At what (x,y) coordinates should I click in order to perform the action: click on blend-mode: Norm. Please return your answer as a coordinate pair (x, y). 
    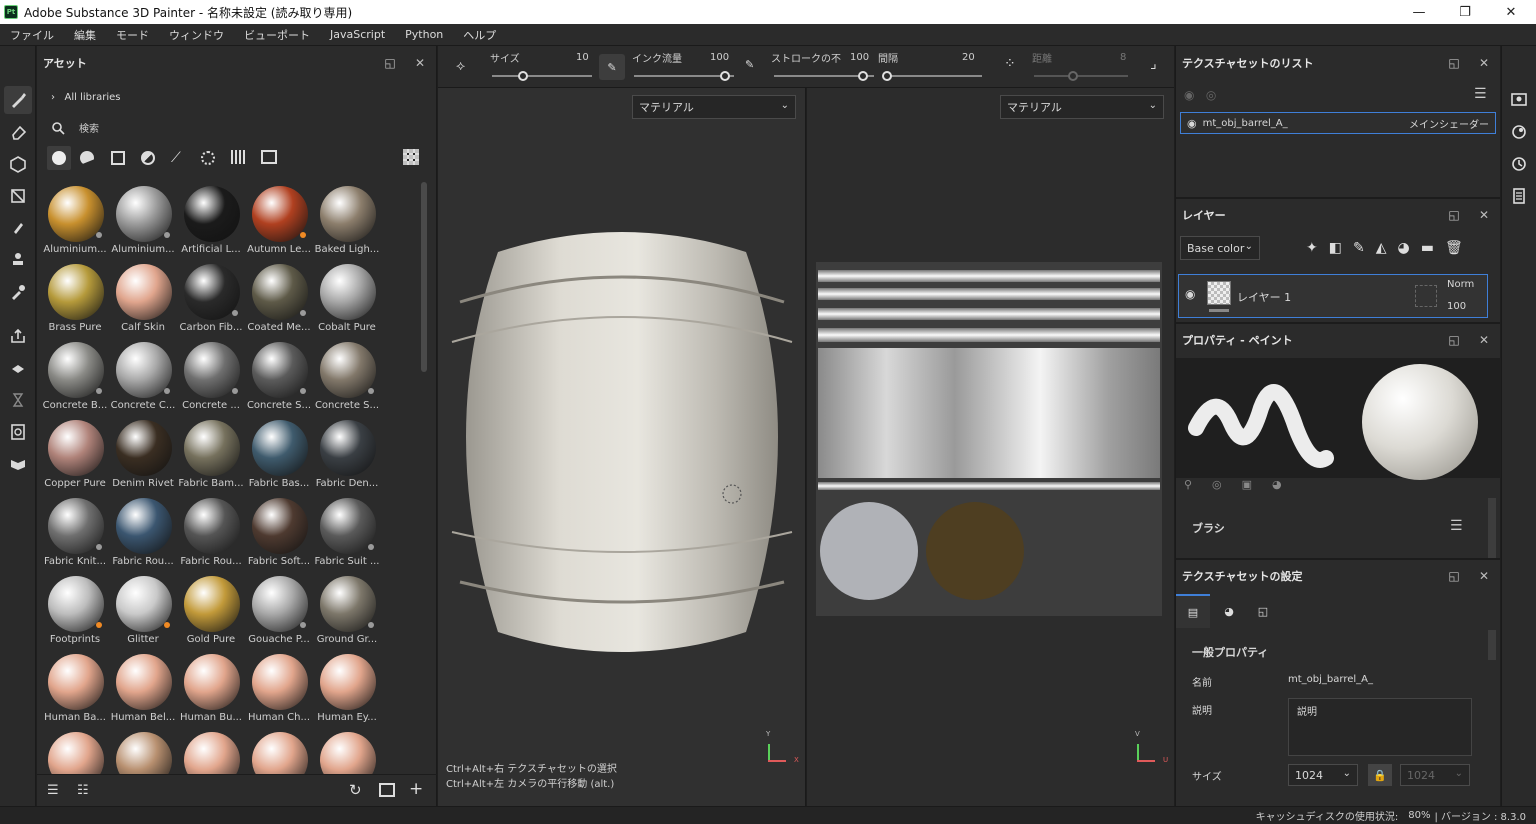
    Looking at the image, I should click on (1460, 284).